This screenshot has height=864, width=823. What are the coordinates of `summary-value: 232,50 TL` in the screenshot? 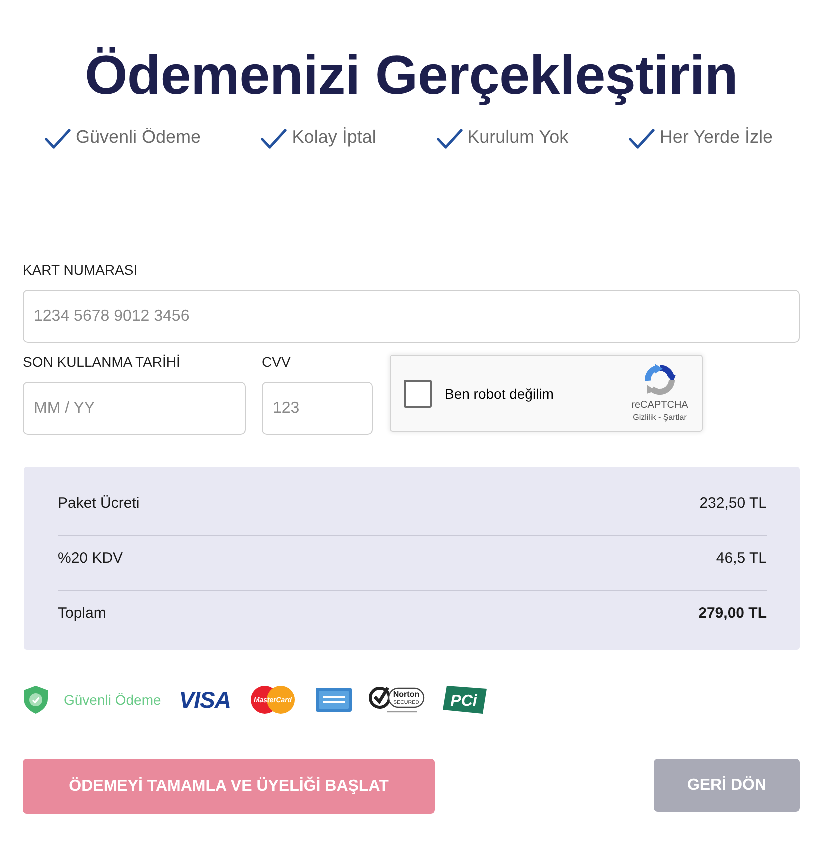 It's located at (733, 504).